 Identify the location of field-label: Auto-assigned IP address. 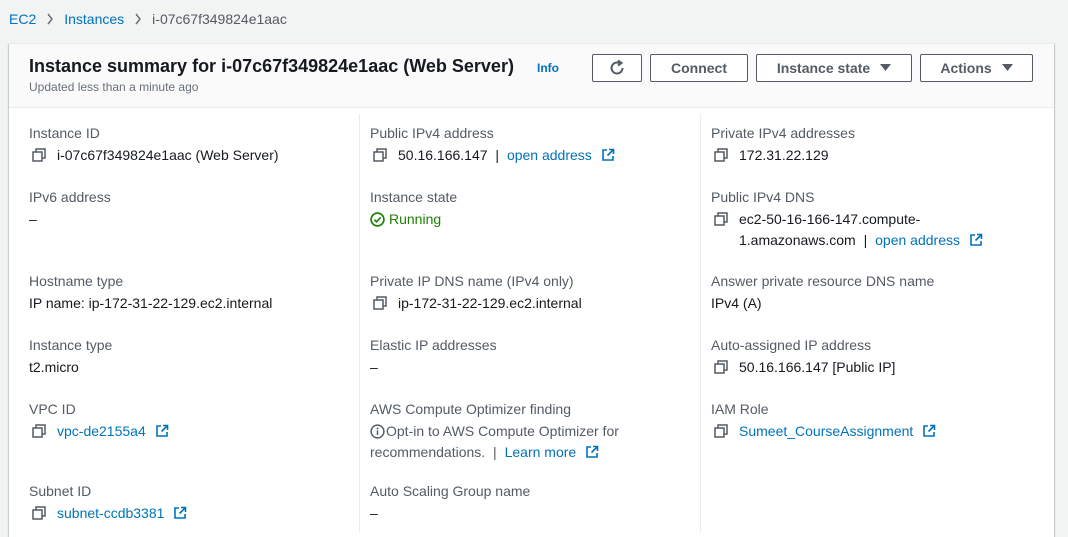
(791, 345).